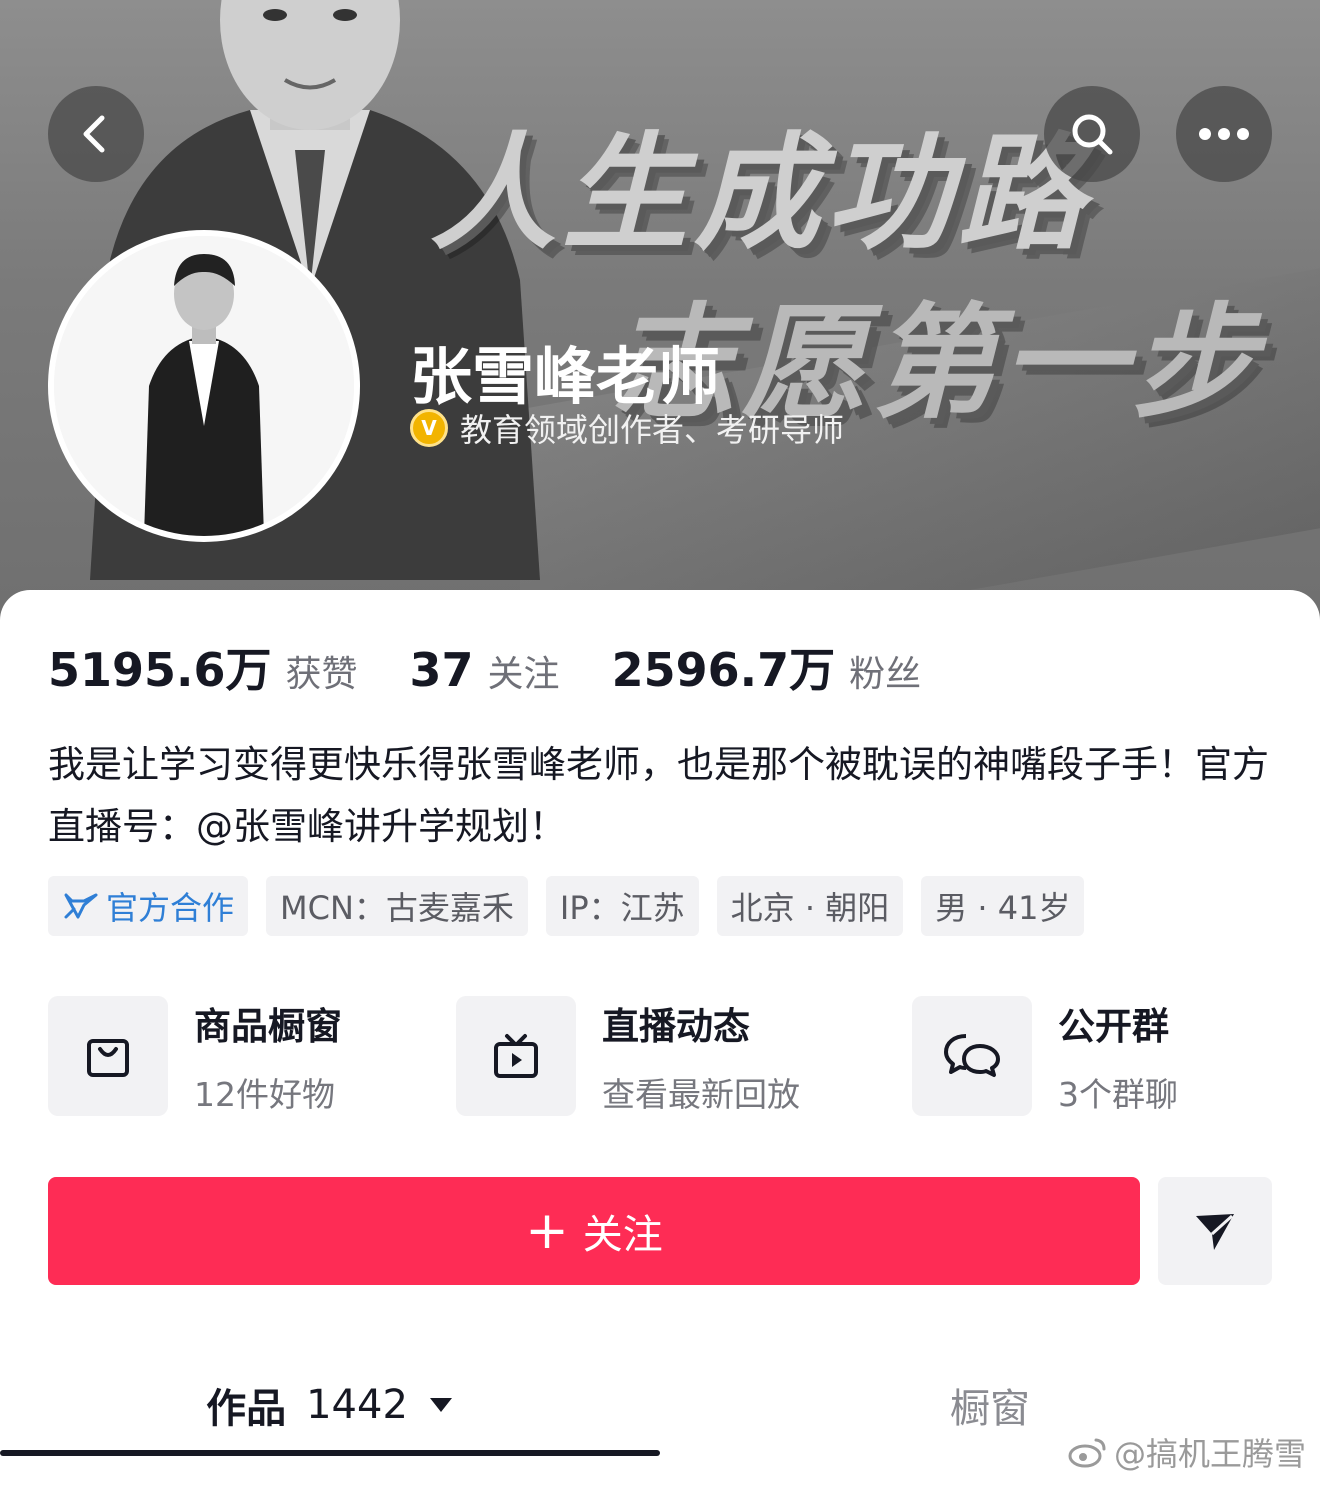  I want to click on ip-location-tag: IP：江苏, so click(622, 906).